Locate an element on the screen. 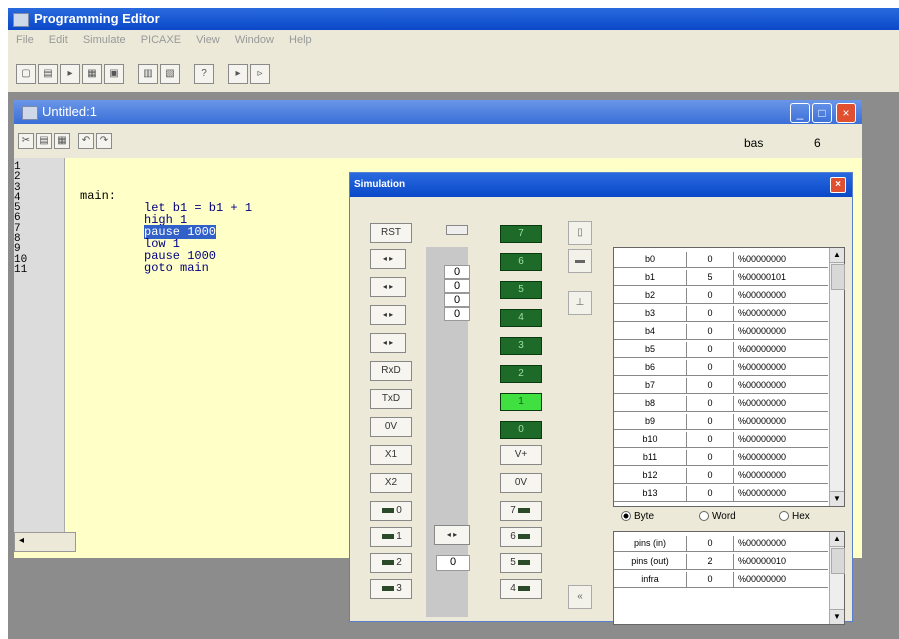 This screenshot has width=899, height=639. bottom-value: 0 is located at coordinates (453, 563).